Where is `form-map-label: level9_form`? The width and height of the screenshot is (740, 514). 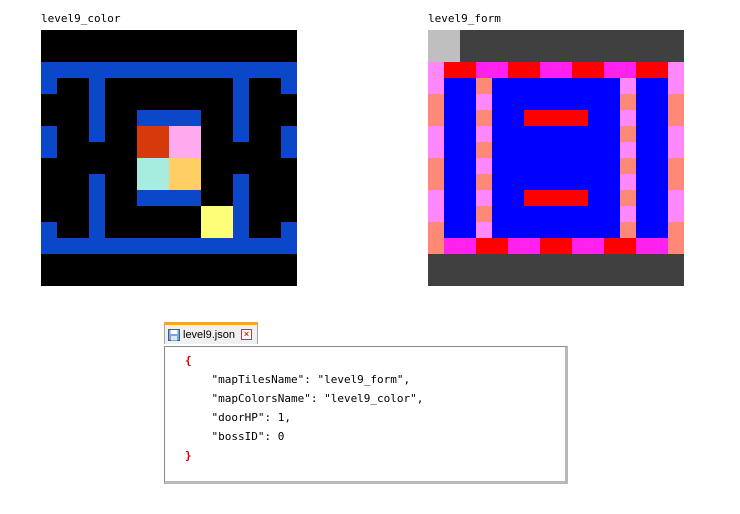 form-map-label: level9_form is located at coordinates (464, 18).